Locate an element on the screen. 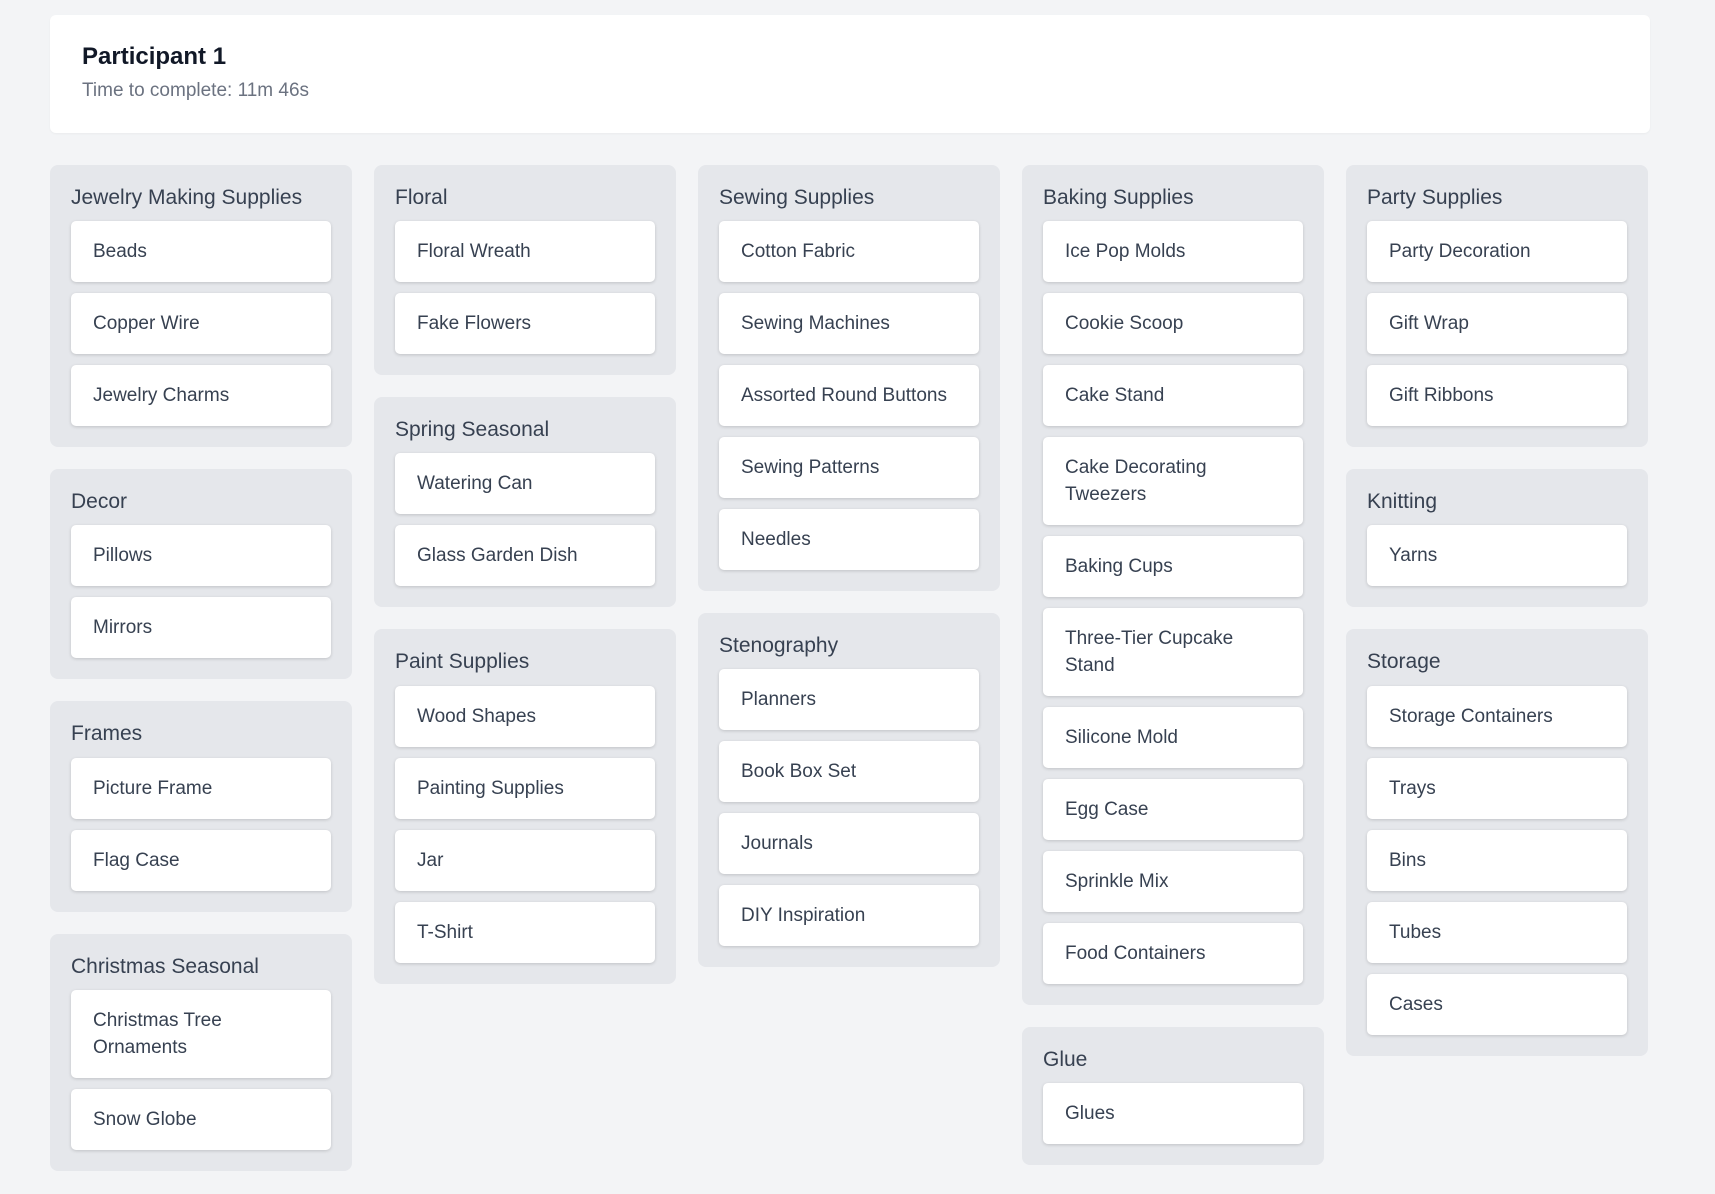 Image resolution: width=1715 pixels, height=1194 pixels. category-group-glue: Glue Glues is located at coordinates (1173, 1096).